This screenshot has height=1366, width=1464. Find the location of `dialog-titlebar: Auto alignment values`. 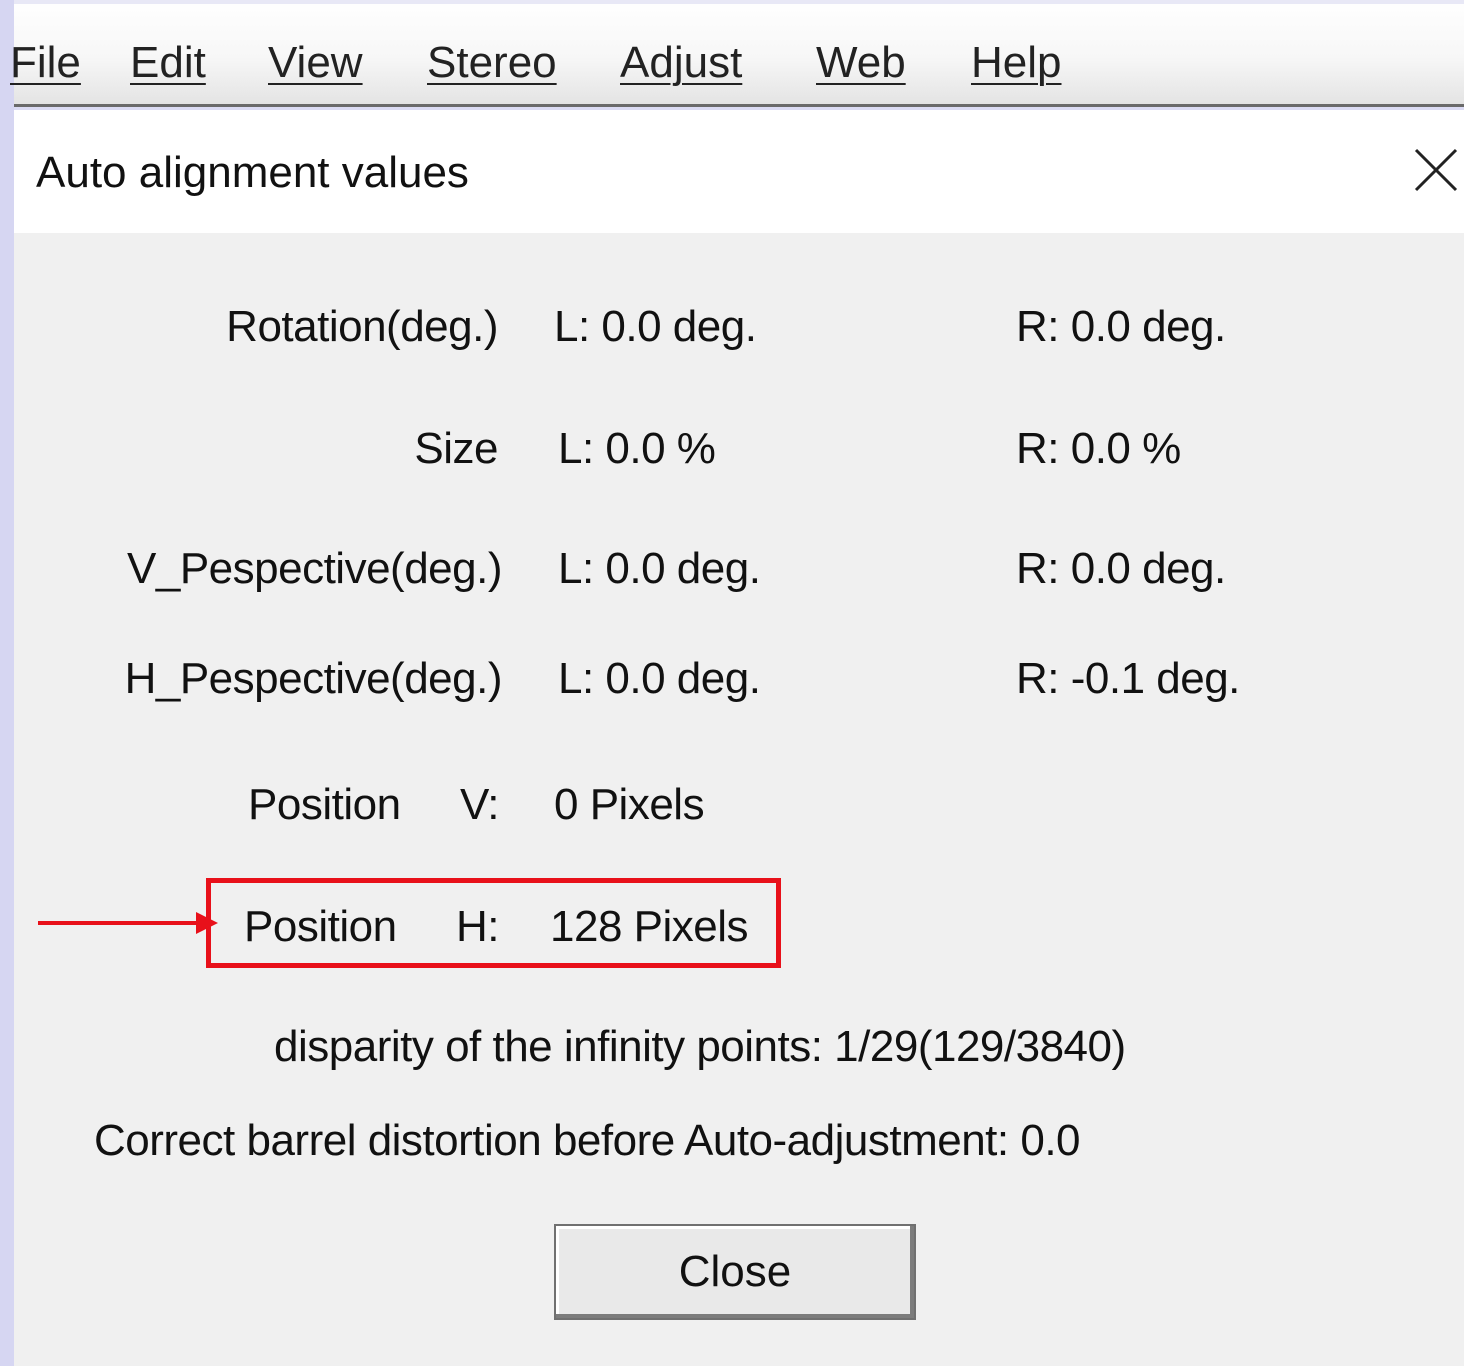

dialog-titlebar: Auto alignment values is located at coordinates (739, 171).